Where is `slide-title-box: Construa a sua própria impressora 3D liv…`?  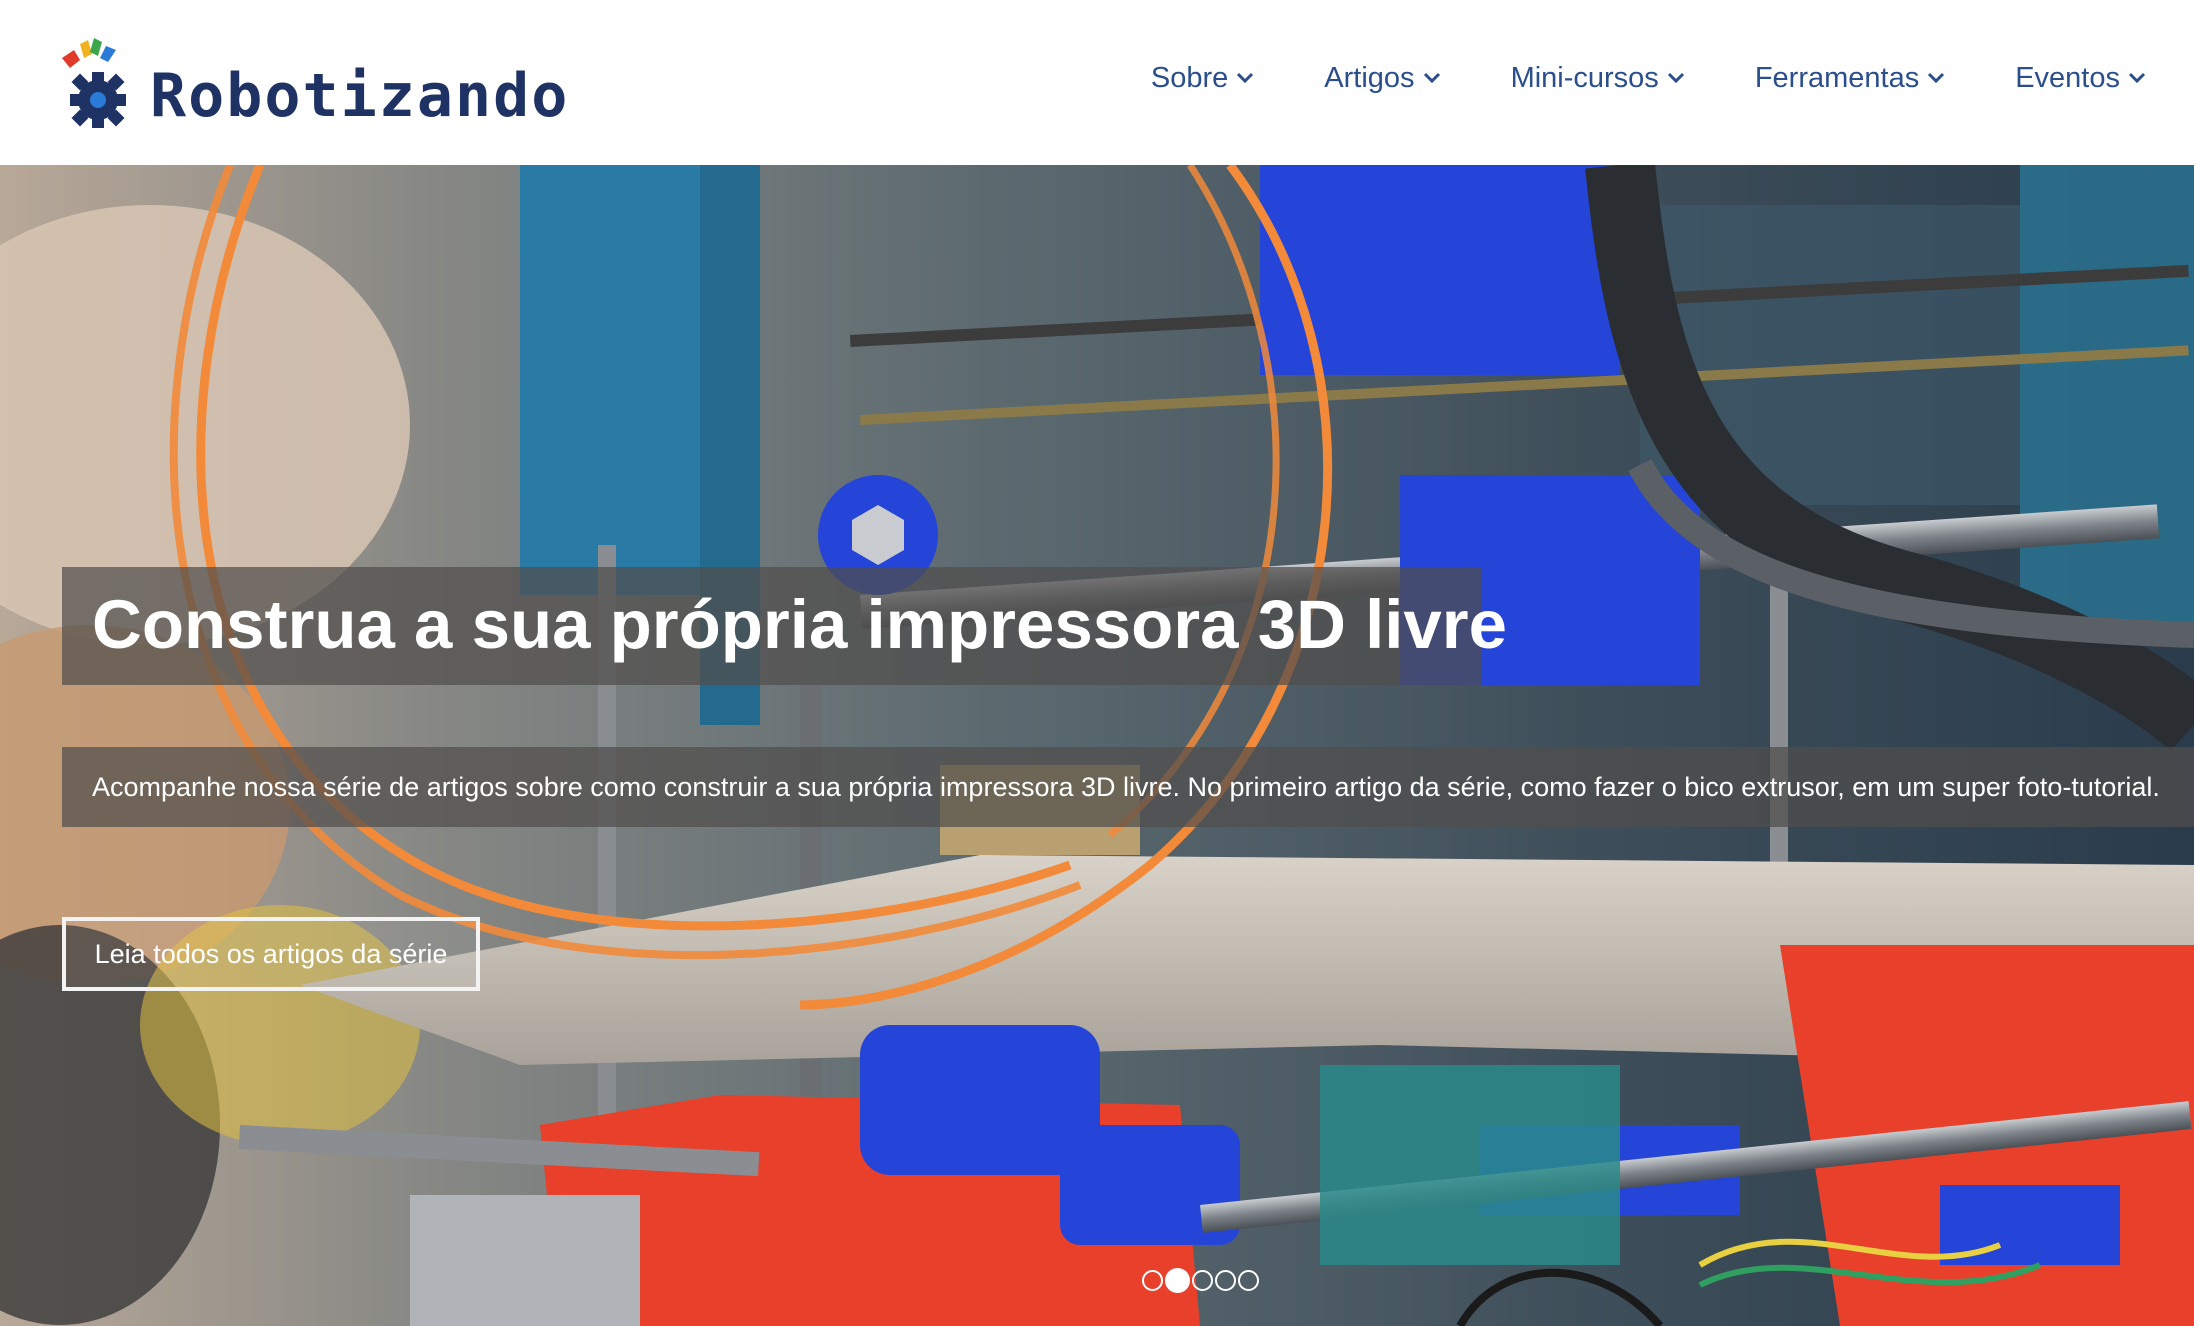
slide-title-box: Construa a sua própria impressora 3D liv… is located at coordinates (784, 626).